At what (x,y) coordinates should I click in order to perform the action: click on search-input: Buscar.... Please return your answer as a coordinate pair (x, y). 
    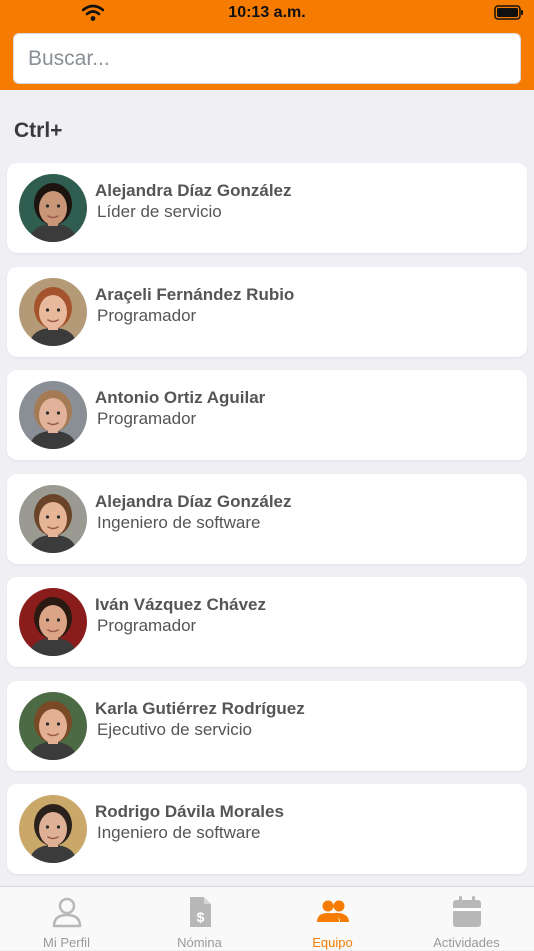
    Looking at the image, I should click on (267, 58).